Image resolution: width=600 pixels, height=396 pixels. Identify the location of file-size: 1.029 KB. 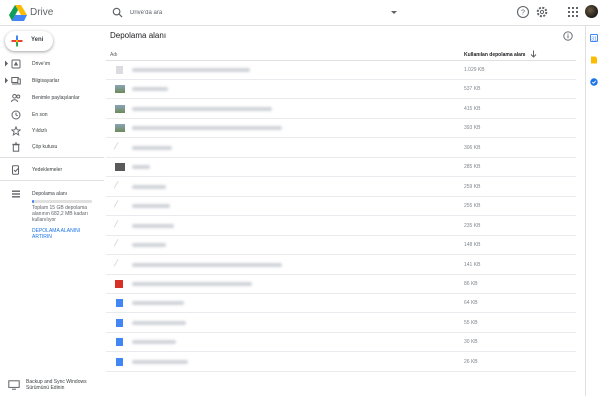
(474, 70).